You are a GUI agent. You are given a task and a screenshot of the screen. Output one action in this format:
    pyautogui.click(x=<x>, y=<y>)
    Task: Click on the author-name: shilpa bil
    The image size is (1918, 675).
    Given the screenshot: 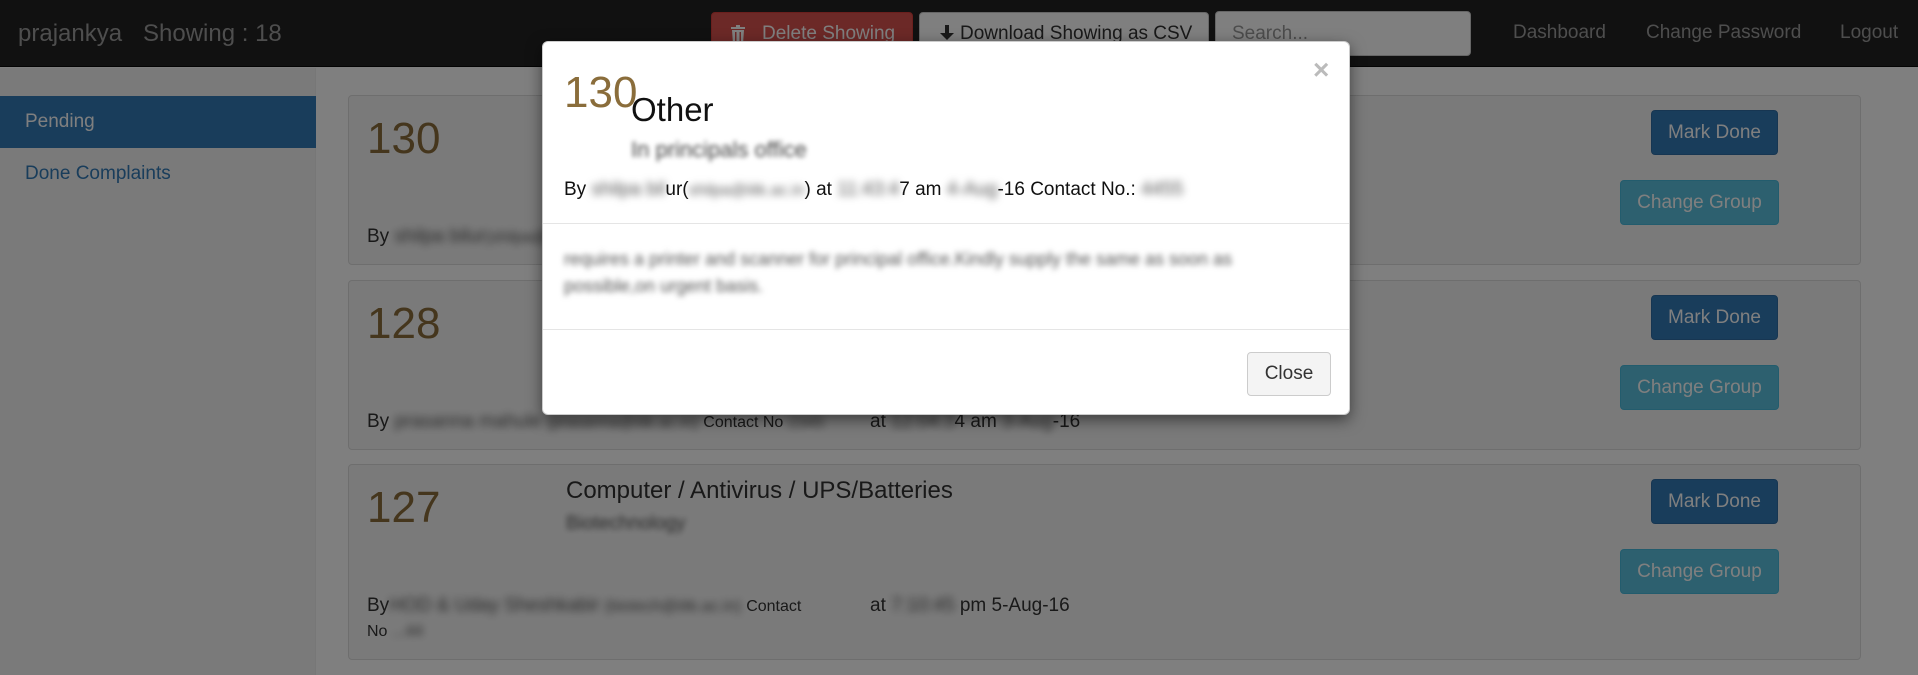 What is the action you would take?
    pyautogui.click(x=628, y=189)
    